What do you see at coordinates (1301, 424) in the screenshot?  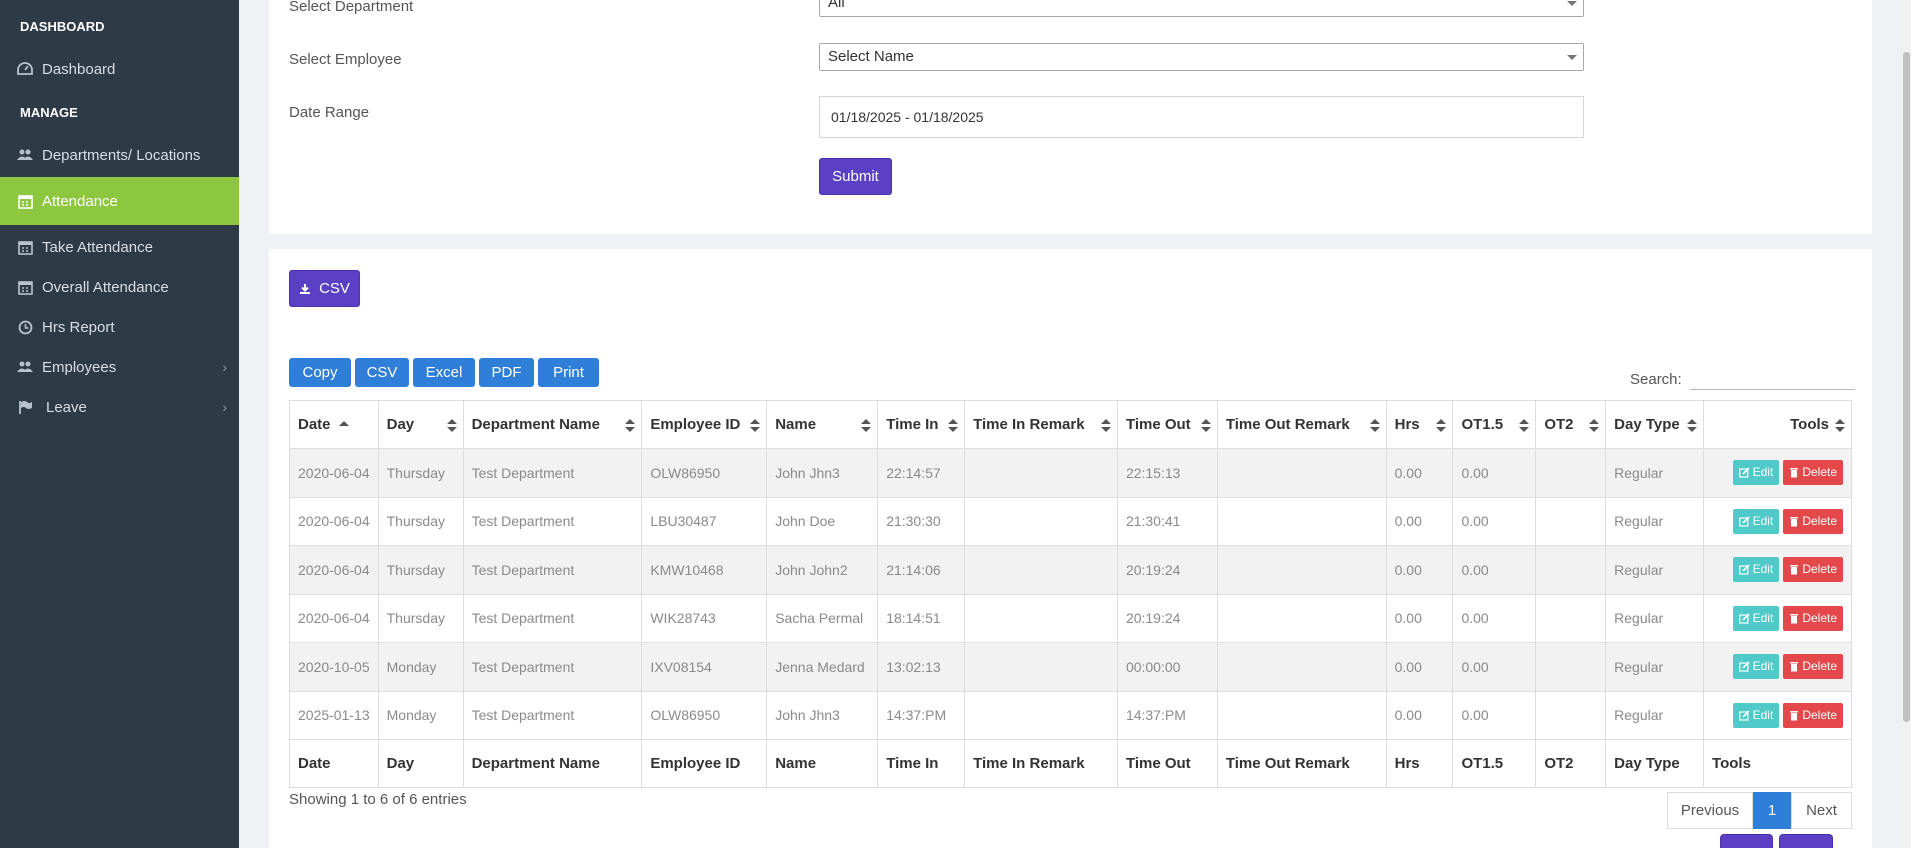 I see `col-header-time-out-remark: Time Out Remark` at bounding box center [1301, 424].